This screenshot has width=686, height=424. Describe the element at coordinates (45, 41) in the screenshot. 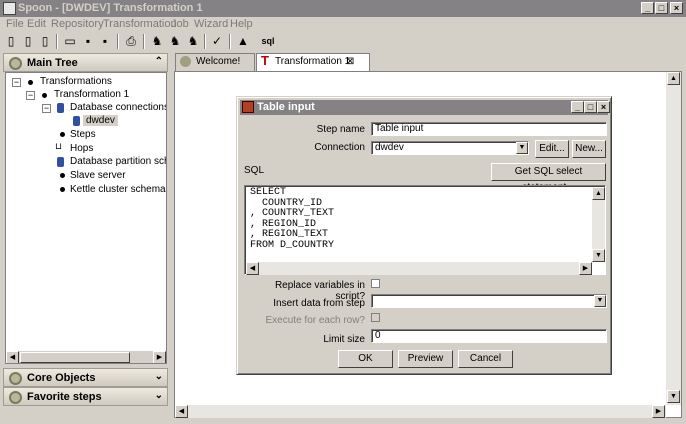

I see `new-job-icon: ▯` at that location.